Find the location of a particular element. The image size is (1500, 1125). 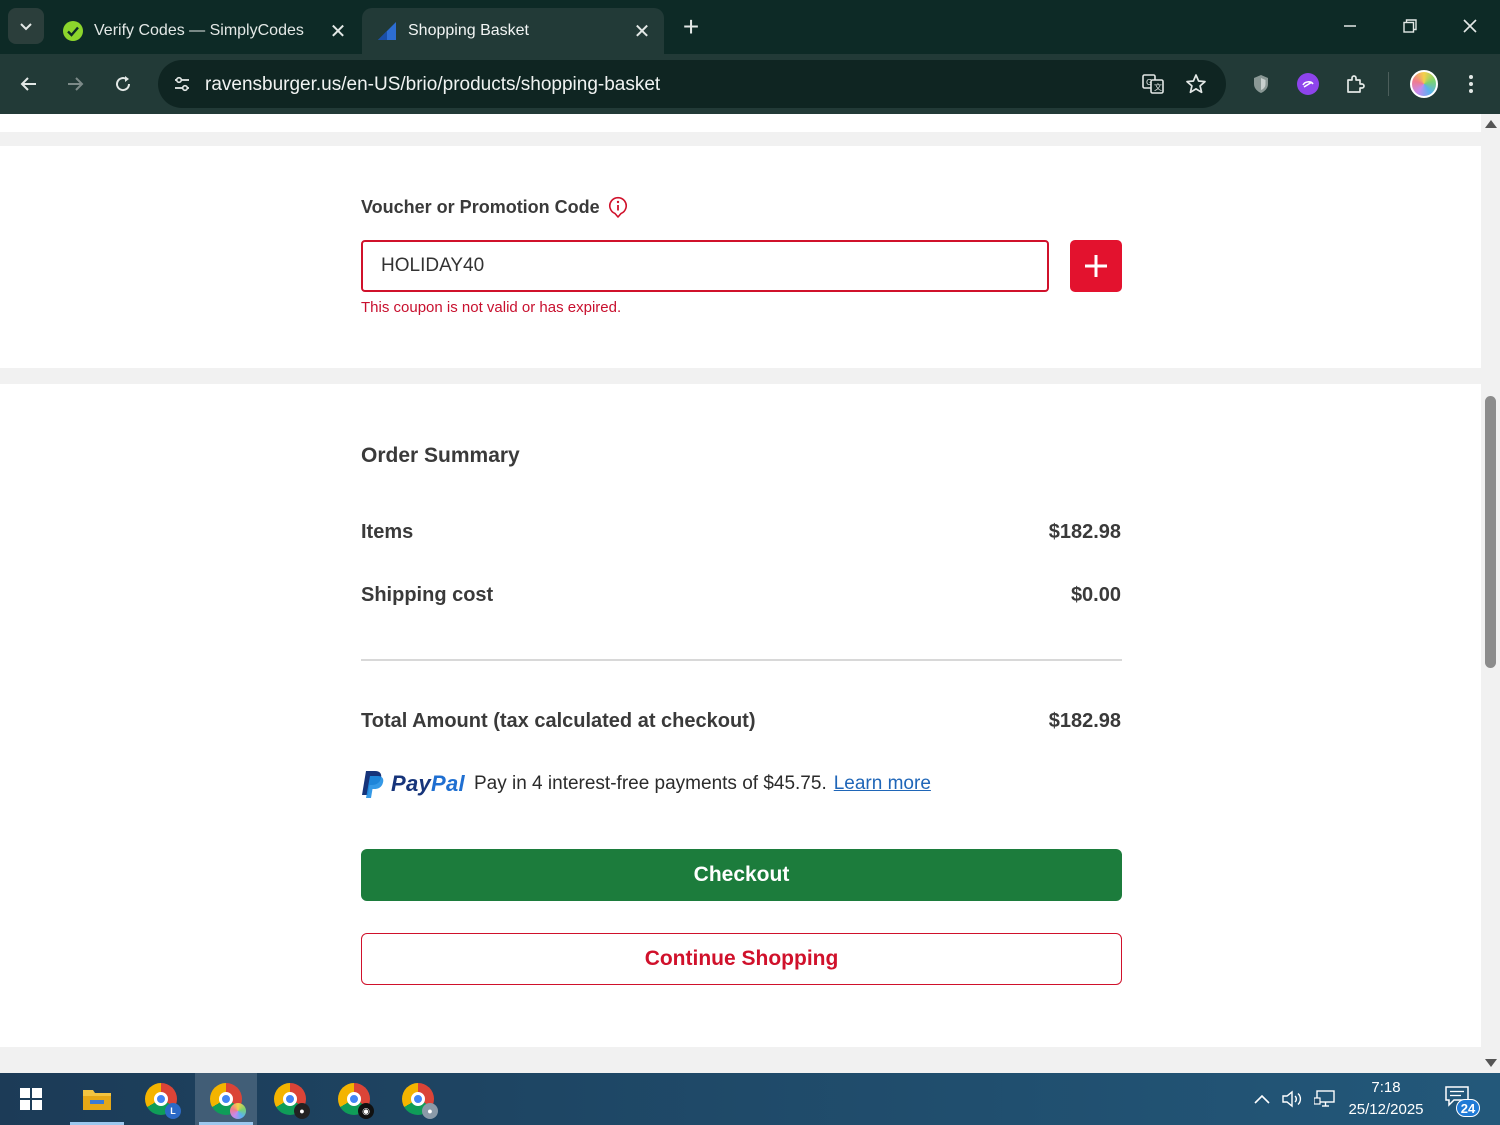

voucher-code-input is located at coordinates (705, 266).